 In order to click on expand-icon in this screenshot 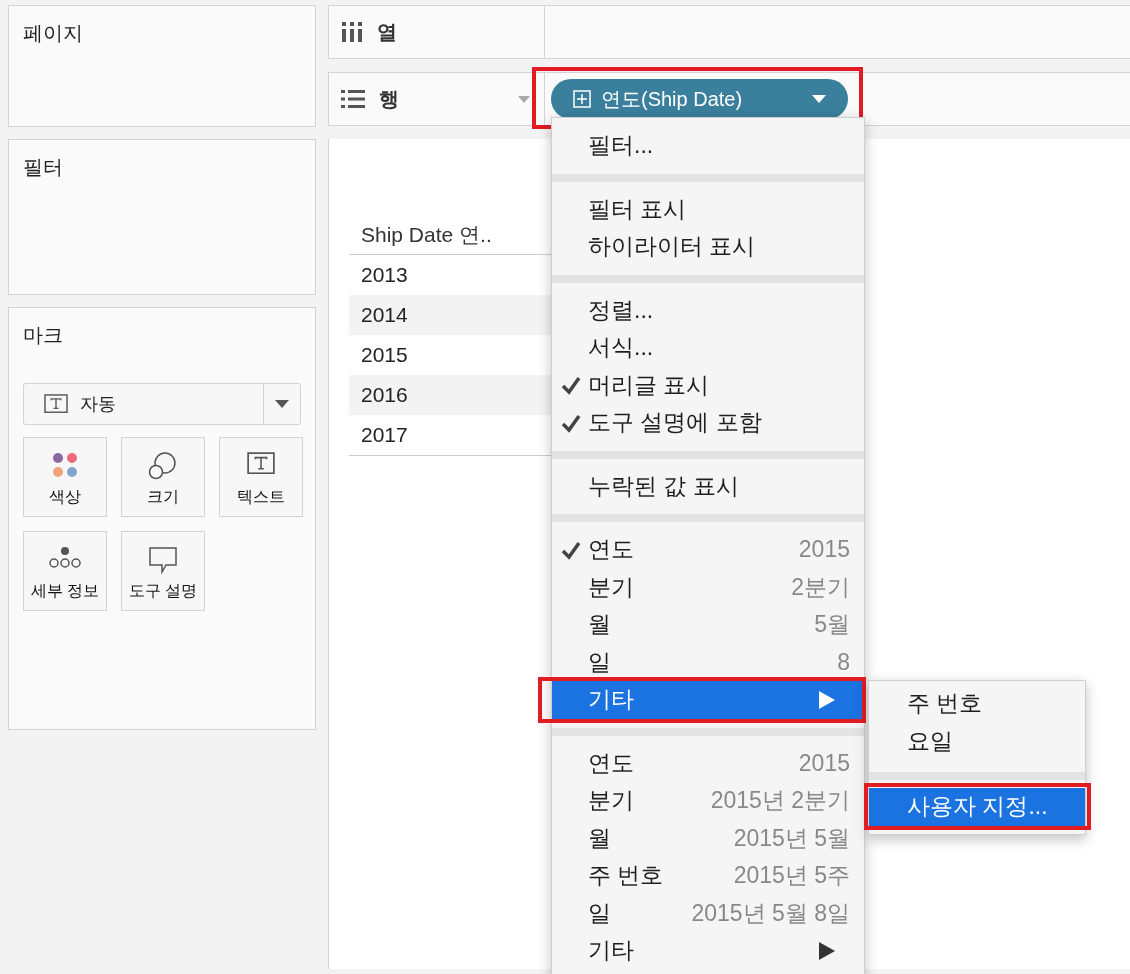, I will do `click(582, 99)`.